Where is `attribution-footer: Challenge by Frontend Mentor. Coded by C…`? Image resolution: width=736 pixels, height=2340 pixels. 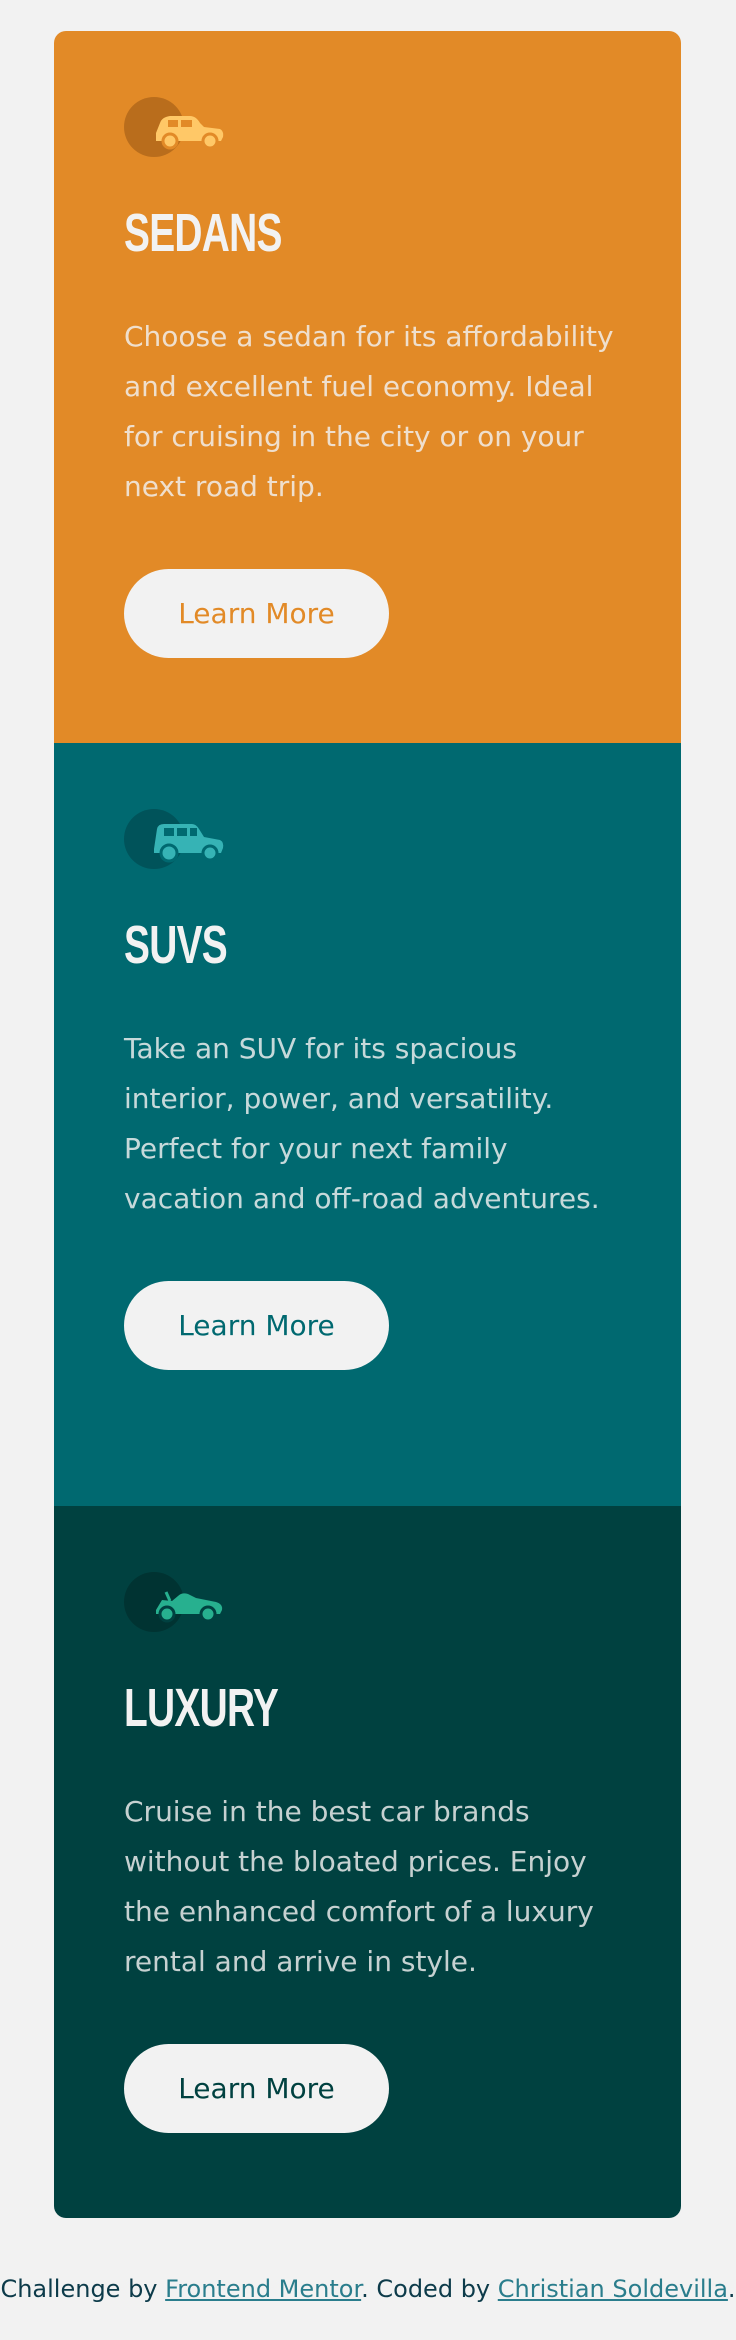 attribution-footer: Challenge by Frontend Mentor. Coded by C… is located at coordinates (368, 2289).